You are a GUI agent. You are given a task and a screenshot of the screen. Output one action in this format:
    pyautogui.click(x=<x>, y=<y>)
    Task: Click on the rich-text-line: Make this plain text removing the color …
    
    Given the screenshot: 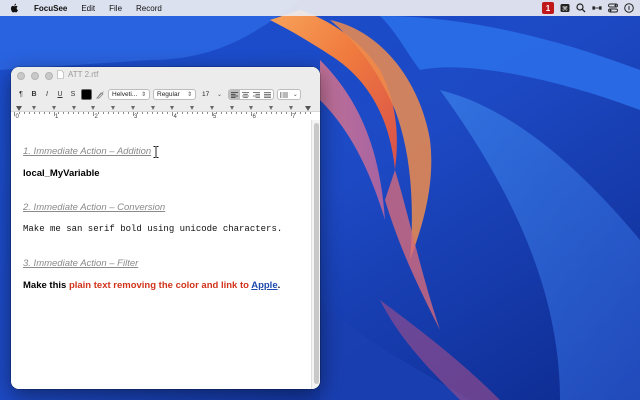 What is the action you would take?
    pyautogui.click(x=151, y=285)
    